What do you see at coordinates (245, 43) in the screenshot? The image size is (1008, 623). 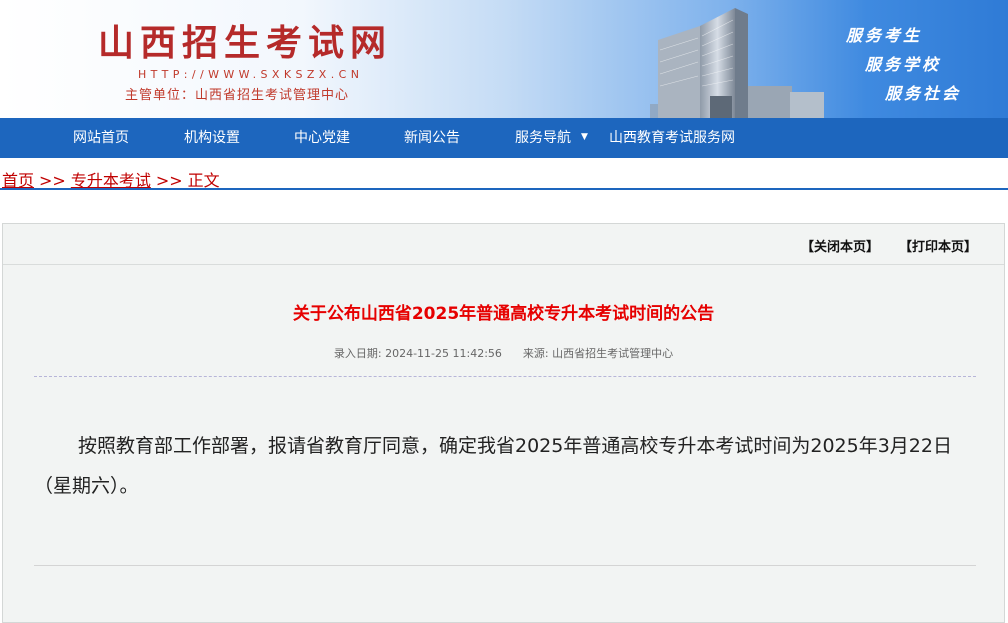 I see `site-title: 山西招生考试网` at bounding box center [245, 43].